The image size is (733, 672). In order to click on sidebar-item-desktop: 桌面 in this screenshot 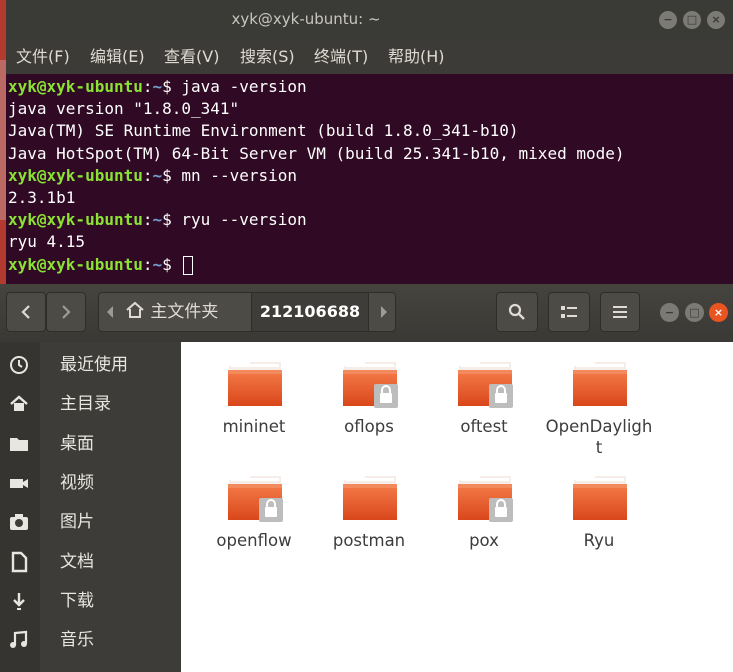, I will do `click(90, 444)`.